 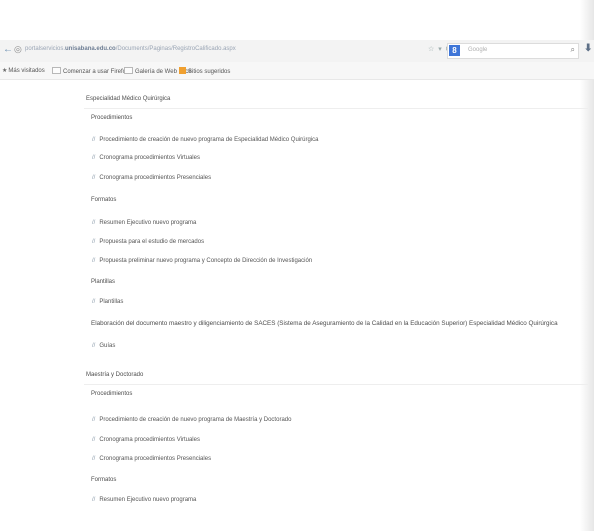 What do you see at coordinates (90, 49) in the screenshot?
I see `url-domain: unisabana.edu.co` at bounding box center [90, 49].